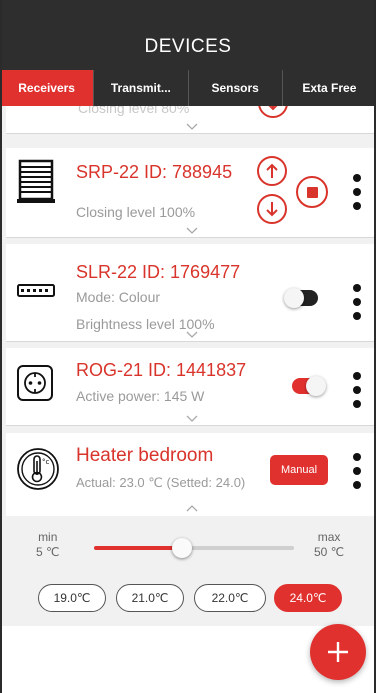  What do you see at coordinates (154, 172) in the screenshot?
I see `device-title: SRP-22 ID: 788945` at bounding box center [154, 172].